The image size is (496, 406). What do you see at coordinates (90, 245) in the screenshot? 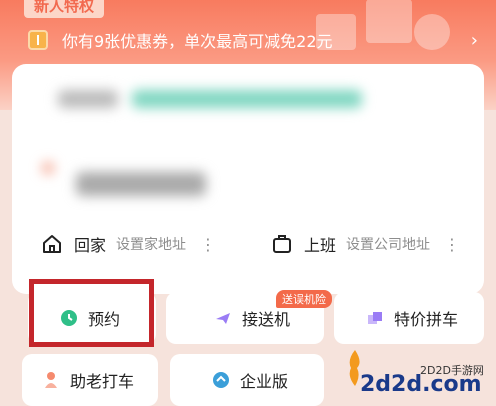
I see `home-label: 回家` at bounding box center [90, 245].